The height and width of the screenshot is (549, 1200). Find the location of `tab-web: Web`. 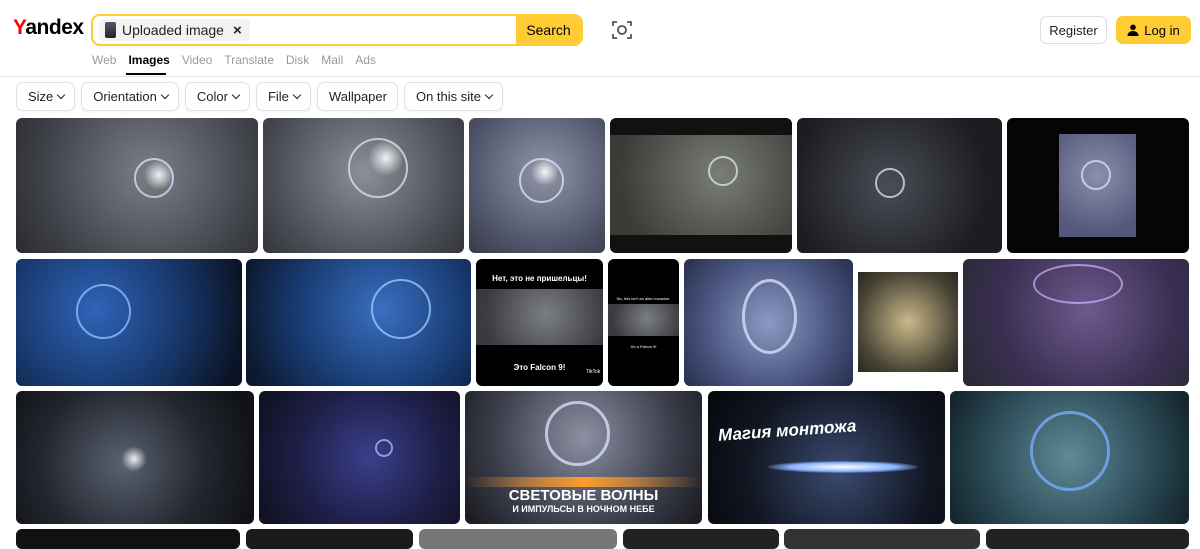

tab-web: Web is located at coordinates (104, 60).